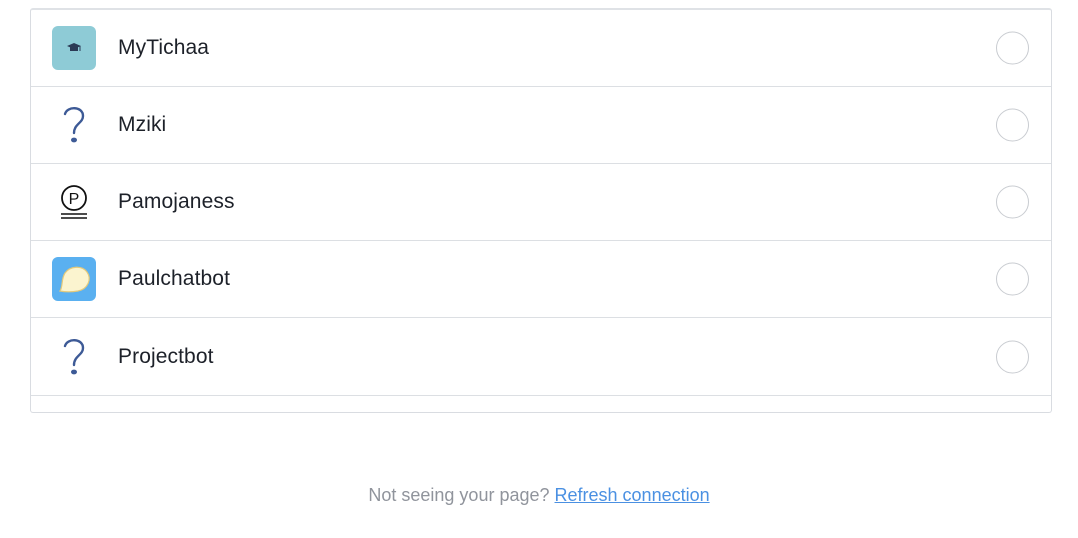 This screenshot has height=538, width=1078. I want to click on page-row-mytichaa: MyTichaa, so click(541, 48).